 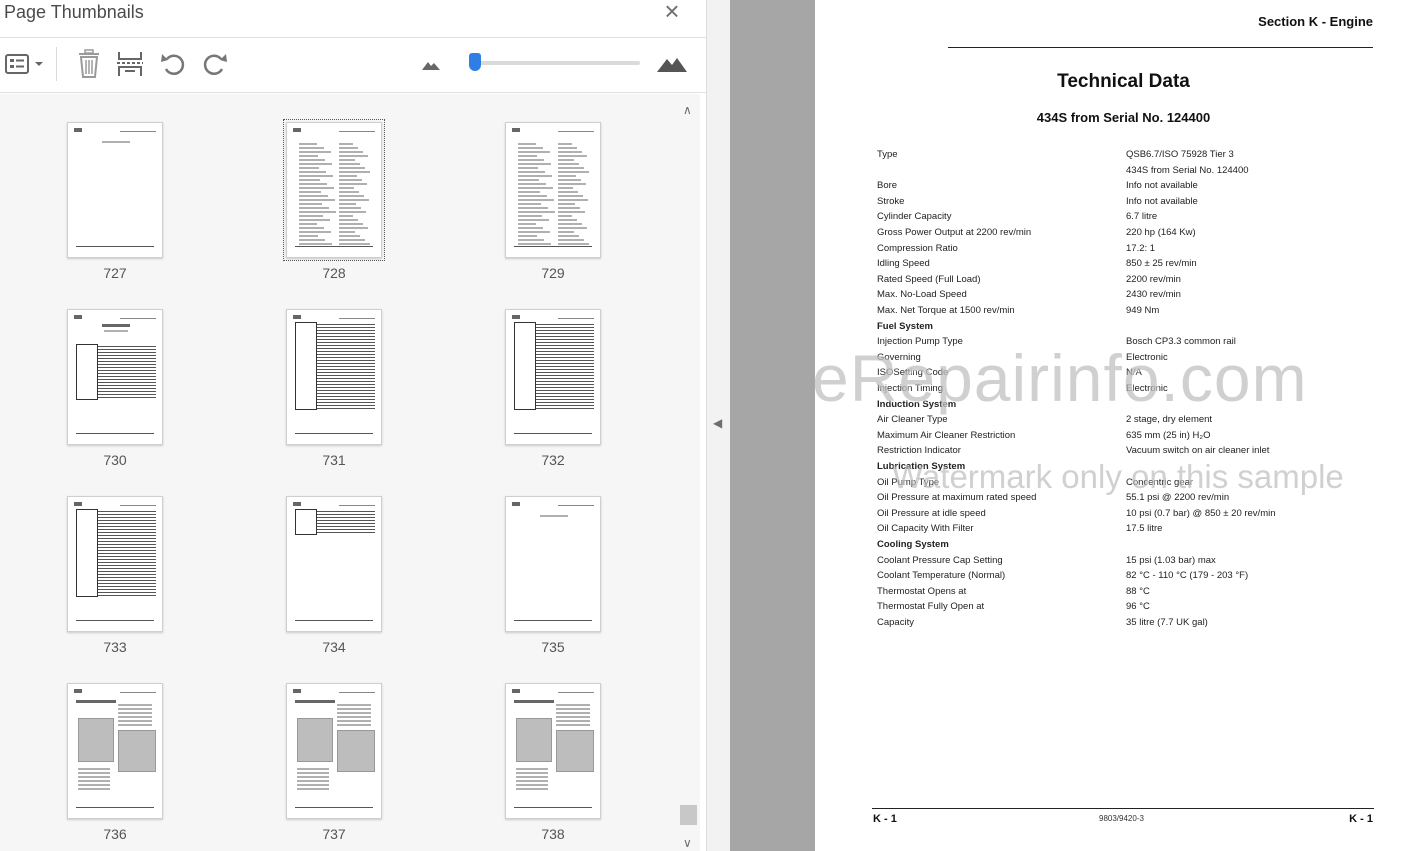 I want to click on spec-label: Cylinder Capacity, so click(x=914, y=217).